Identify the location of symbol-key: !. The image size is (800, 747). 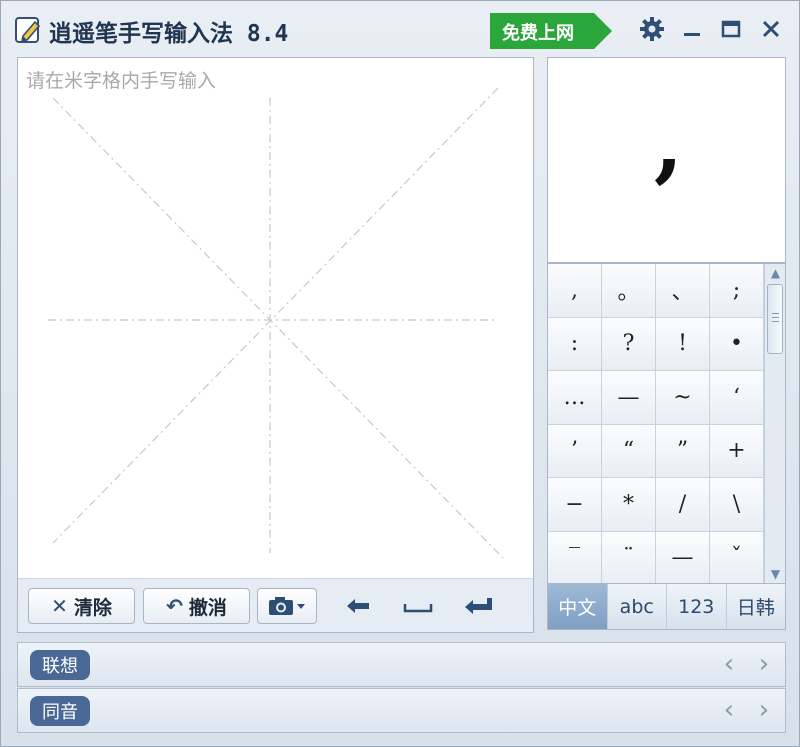
(683, 344).